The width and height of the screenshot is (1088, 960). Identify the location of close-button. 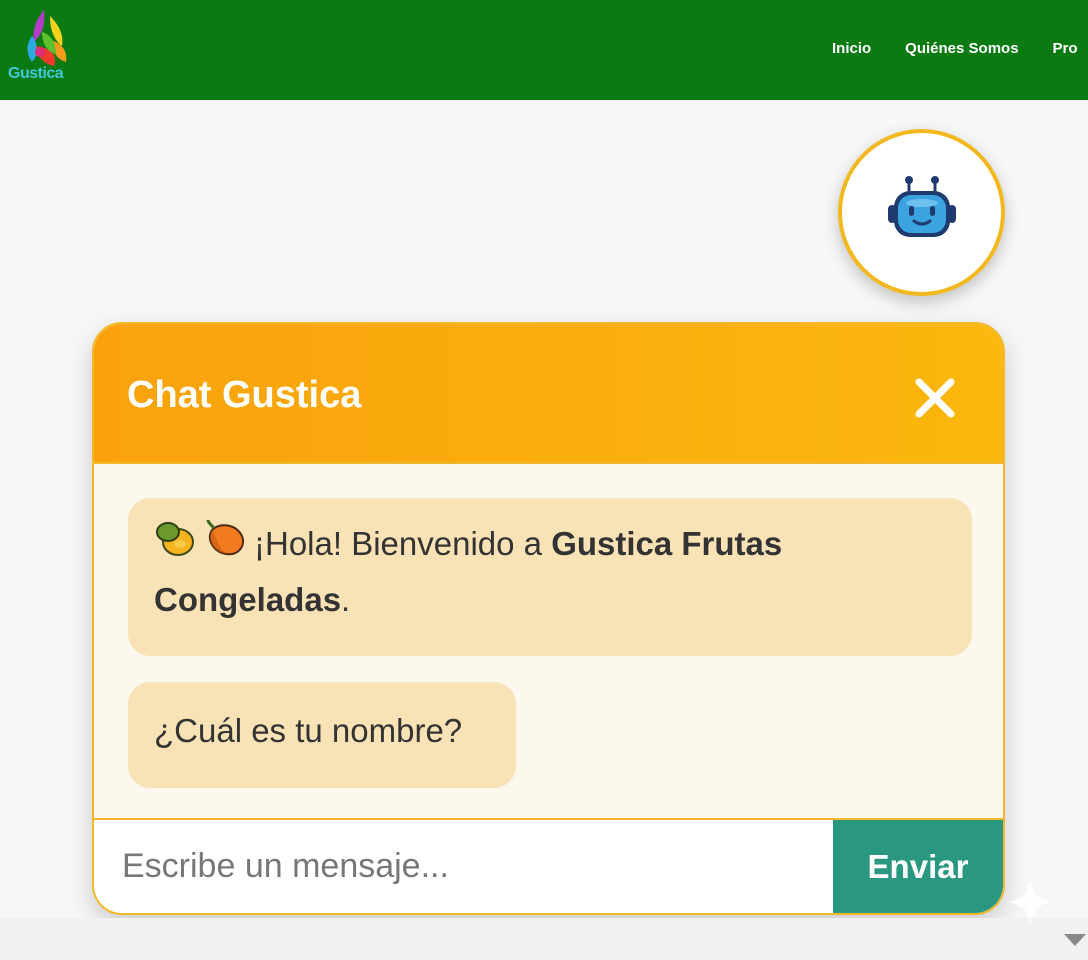
(935, 398).